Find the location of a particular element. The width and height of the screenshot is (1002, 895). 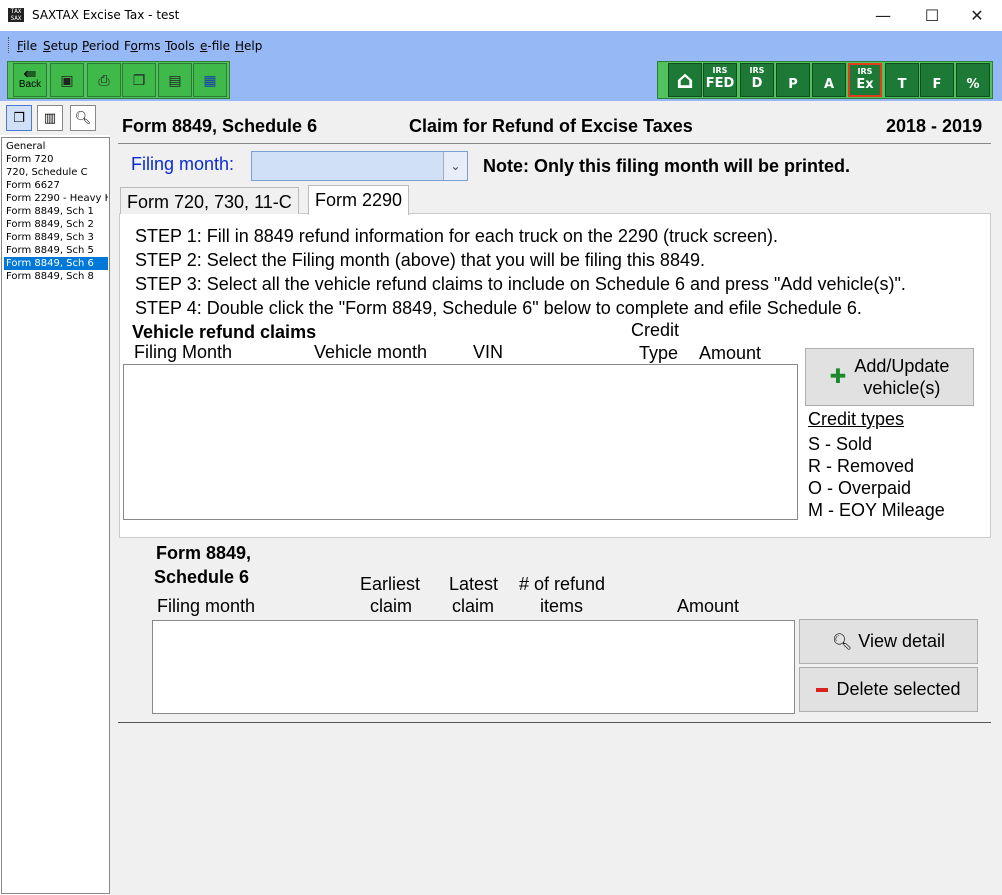

col-type: Type is located at coordinates (658, 353).